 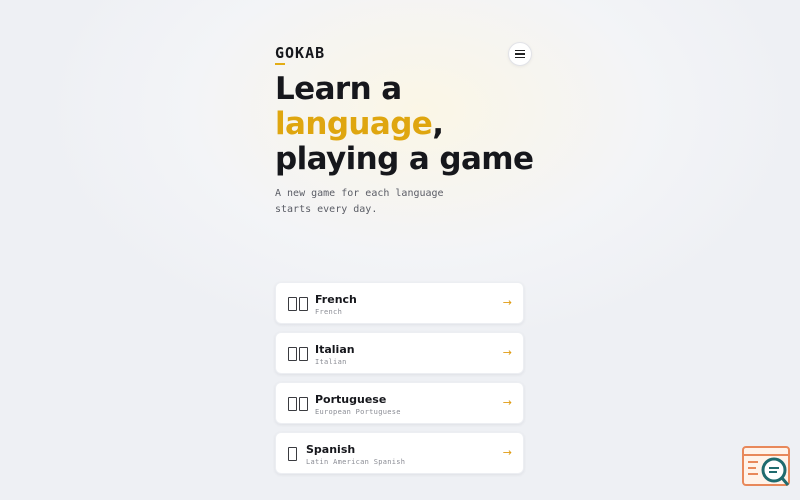 I want to click on search-chat-badge-icon, so click(x=766, y=467).